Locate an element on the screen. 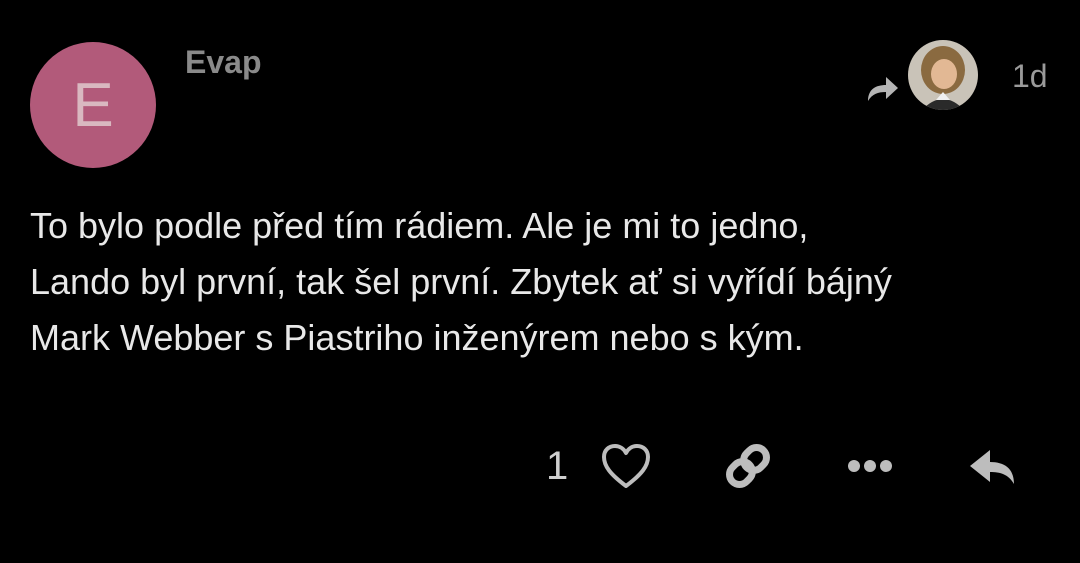  link-icon is located at coordinates (748, 468).